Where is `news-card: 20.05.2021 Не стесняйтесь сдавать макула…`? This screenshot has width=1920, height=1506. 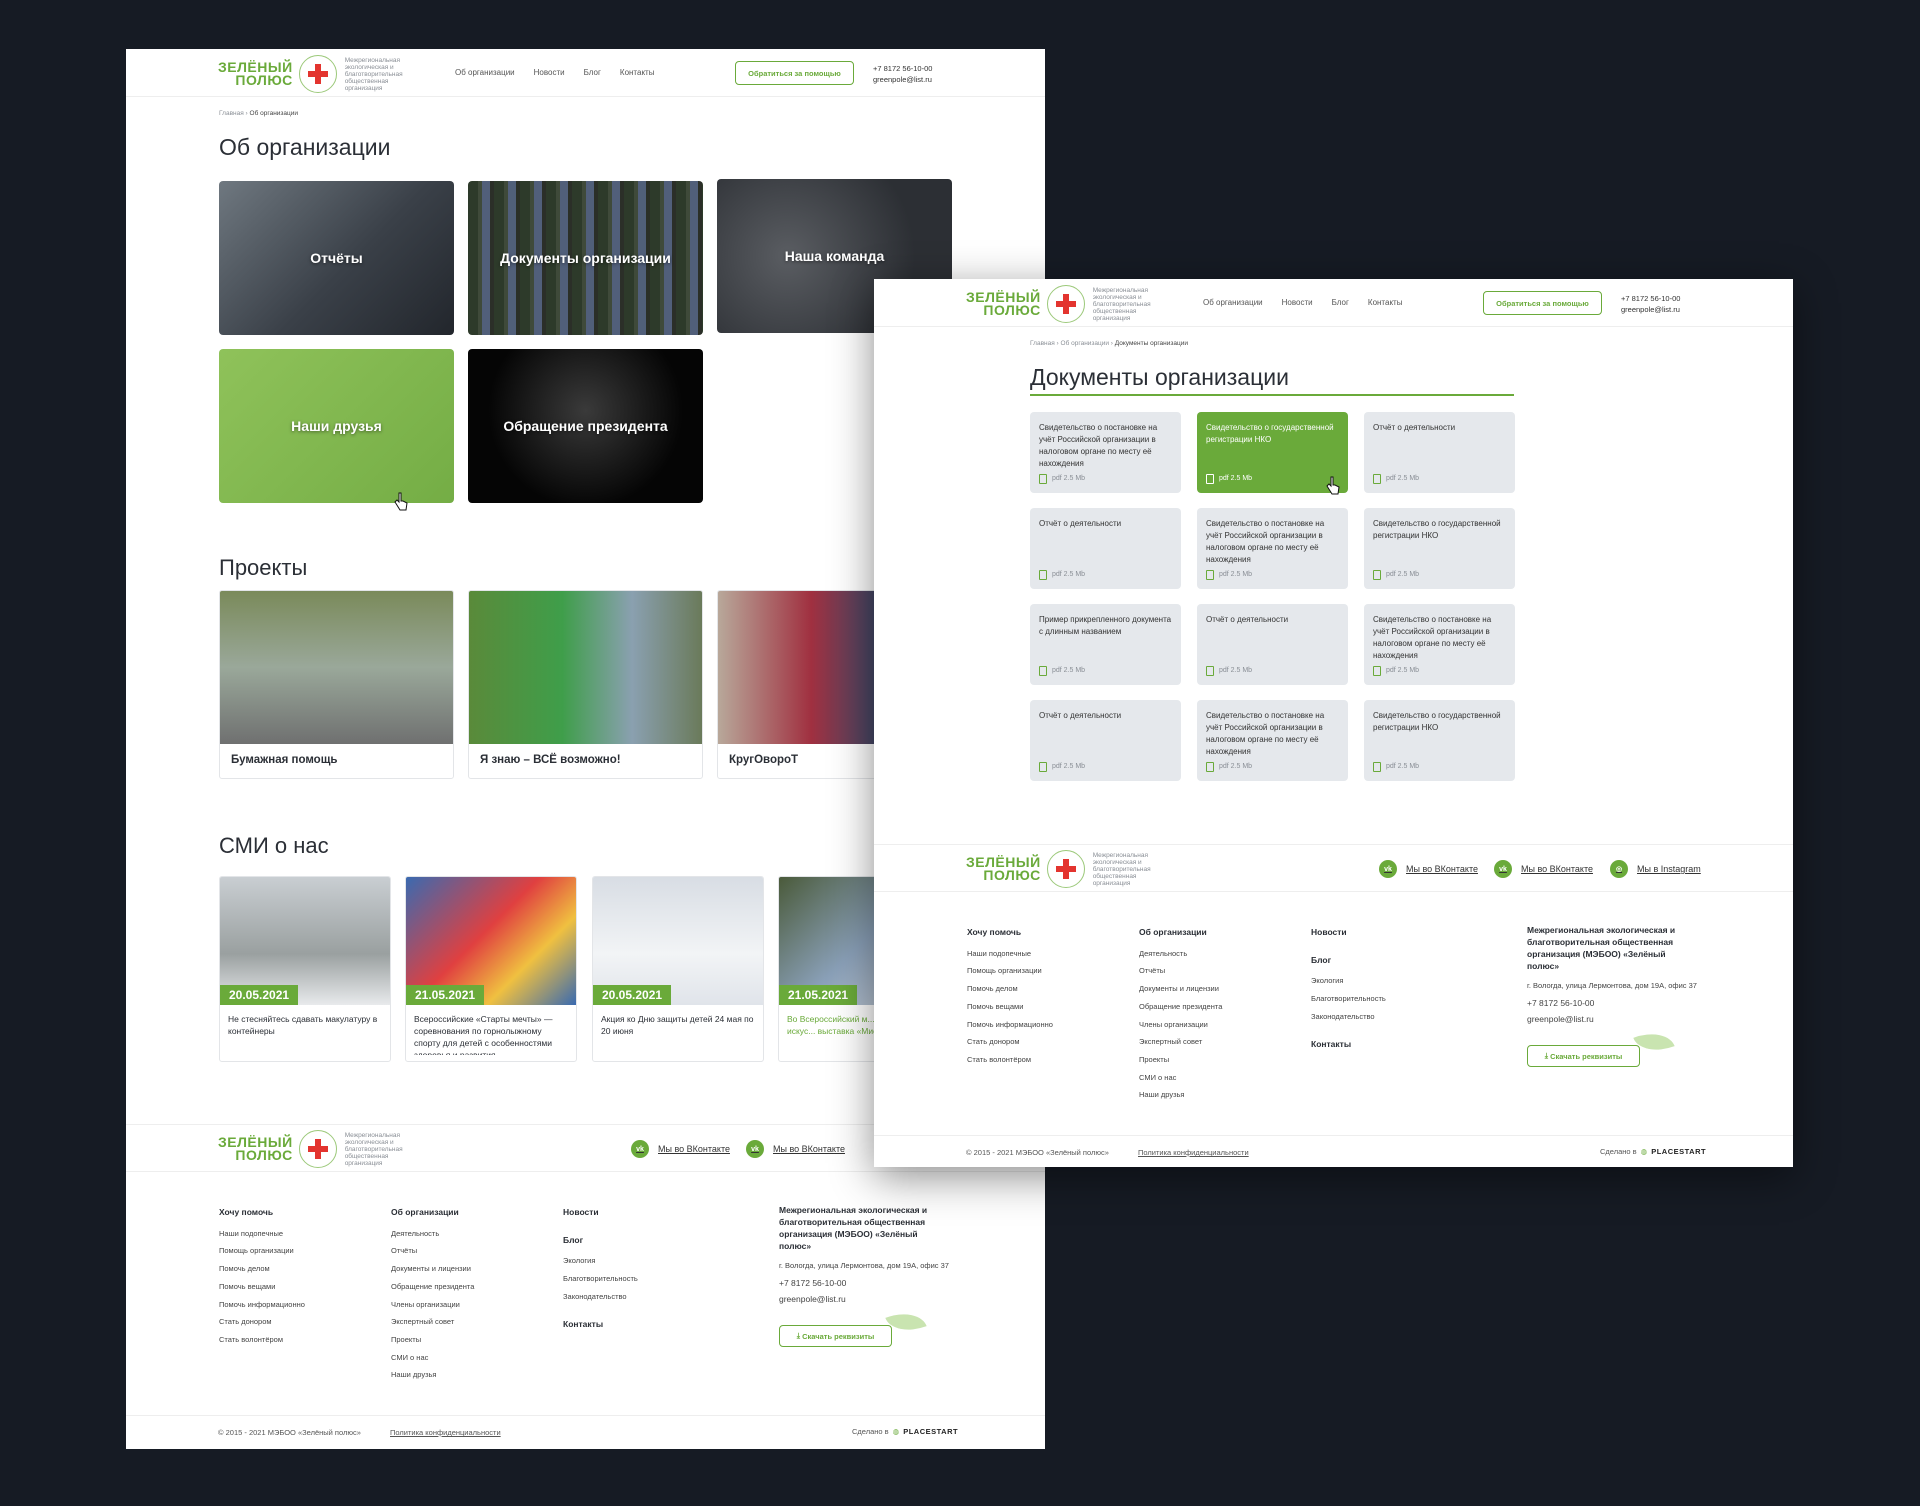 news-card: 20.05.2021 Не стесняйтесь сдавать макула… is located at coordinates (305, 969).